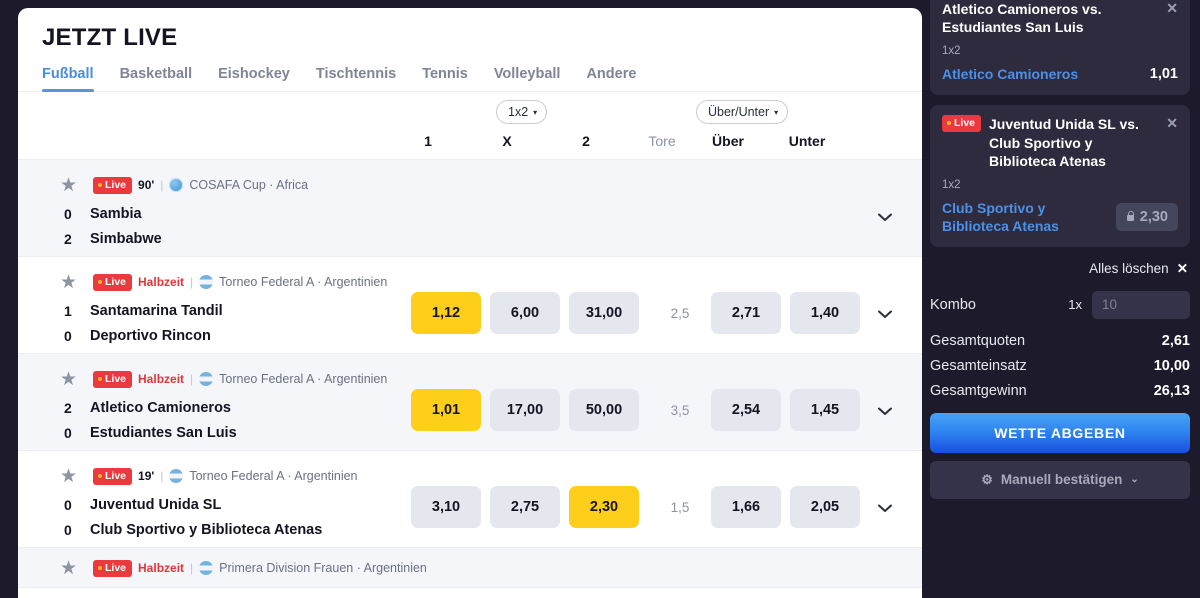 Image resolution: width=1200 pixels, height=598 pixels. I want to click on summary-label: Gesamteinsatz, so click(978, 365).